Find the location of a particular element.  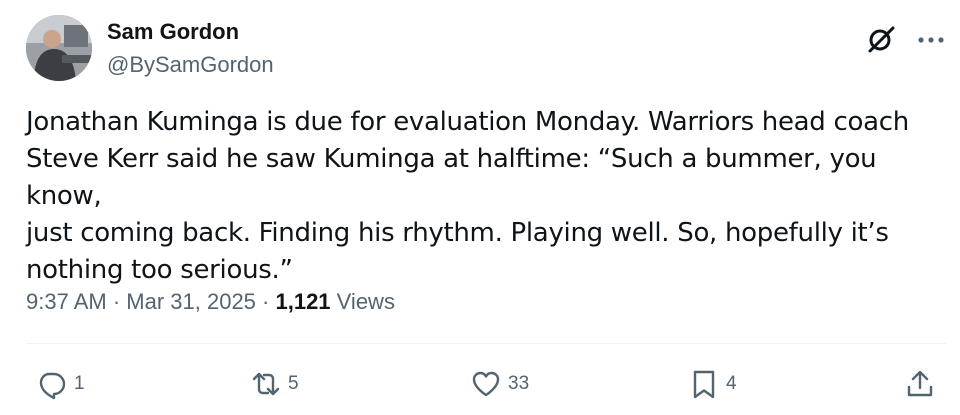

like-icon is located at coordinates (486, 384).